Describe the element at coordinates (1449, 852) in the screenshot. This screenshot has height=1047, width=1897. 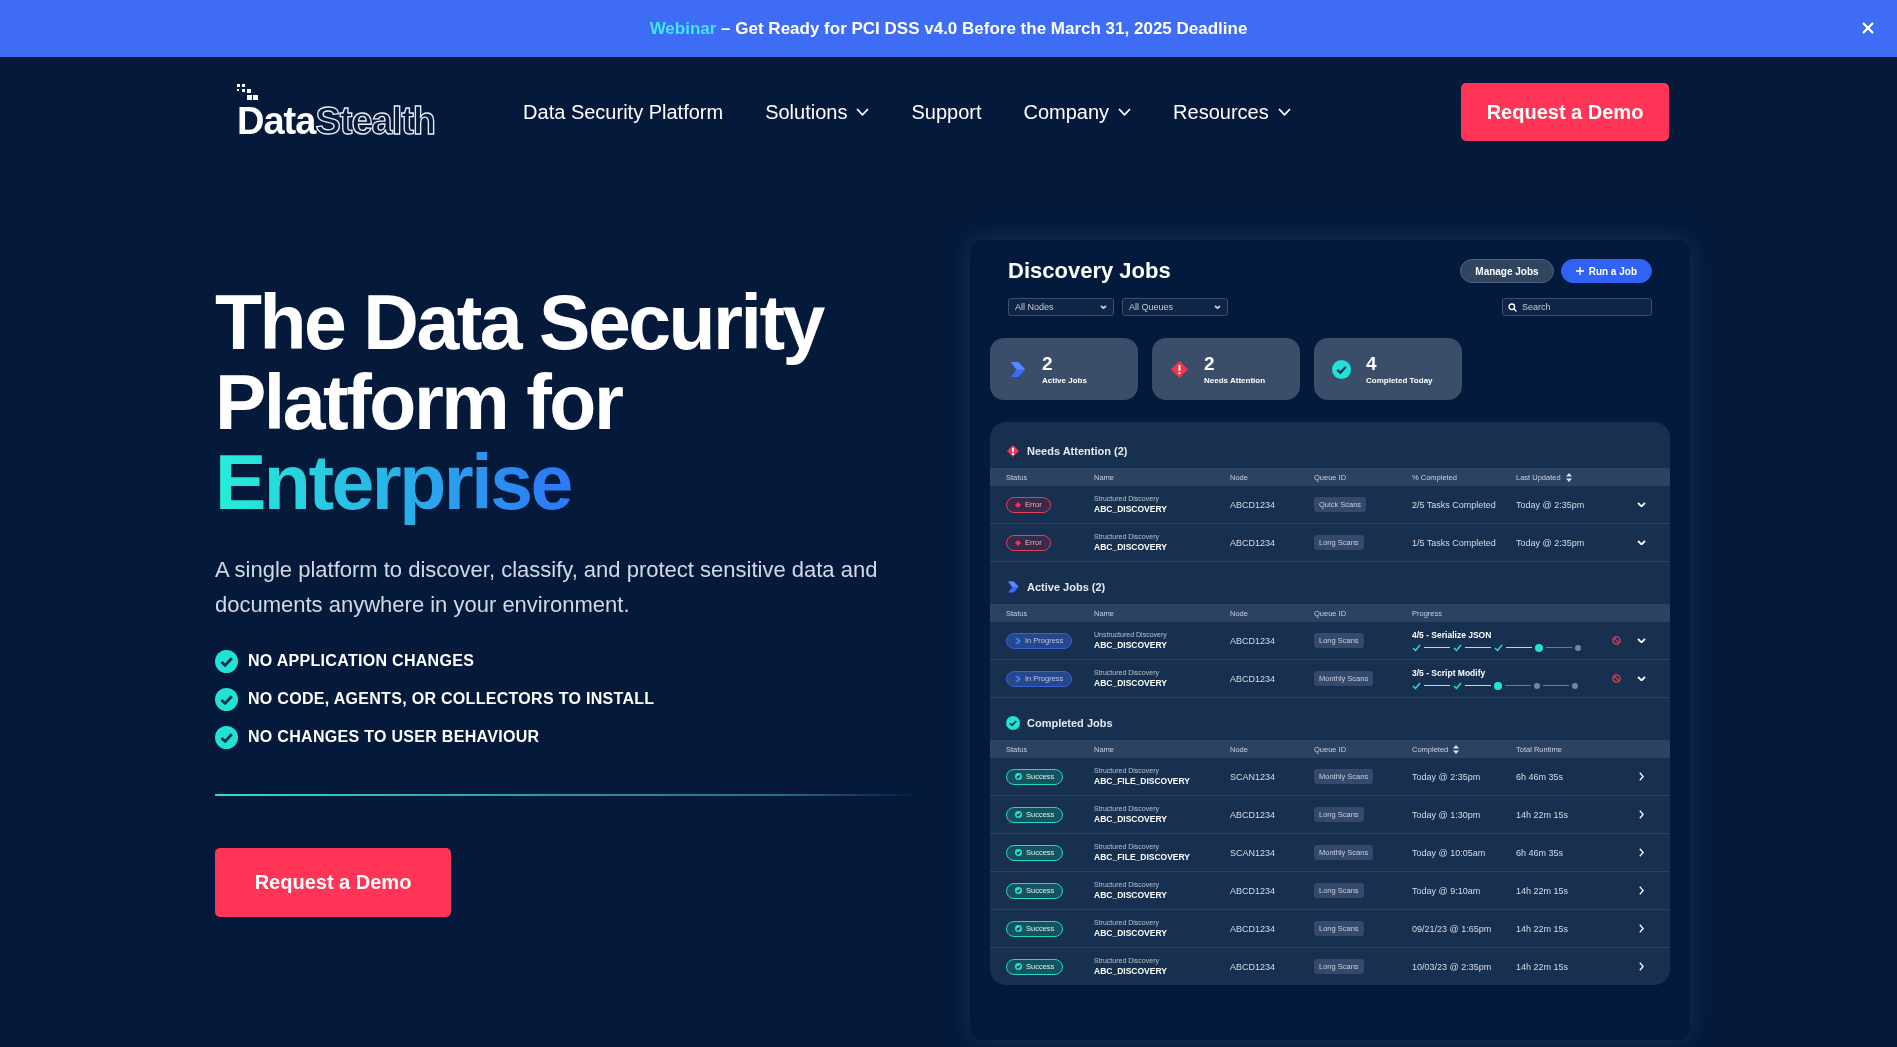
I see `table-cell-text: Today @ 10:05am` at that location.